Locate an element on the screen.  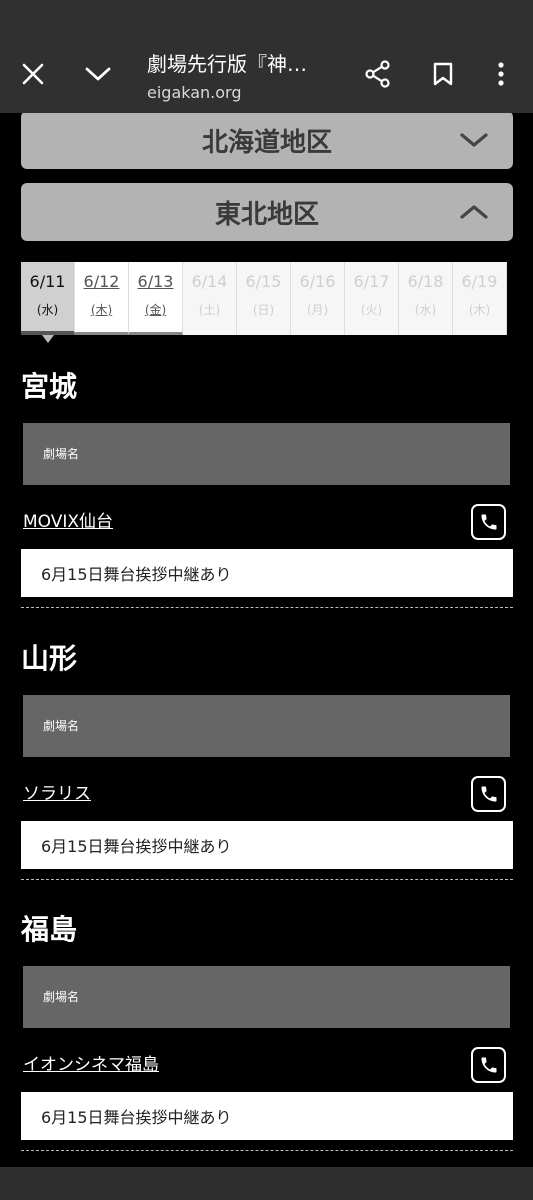
weekday-label: (土) is located at coordinates (209, 310).